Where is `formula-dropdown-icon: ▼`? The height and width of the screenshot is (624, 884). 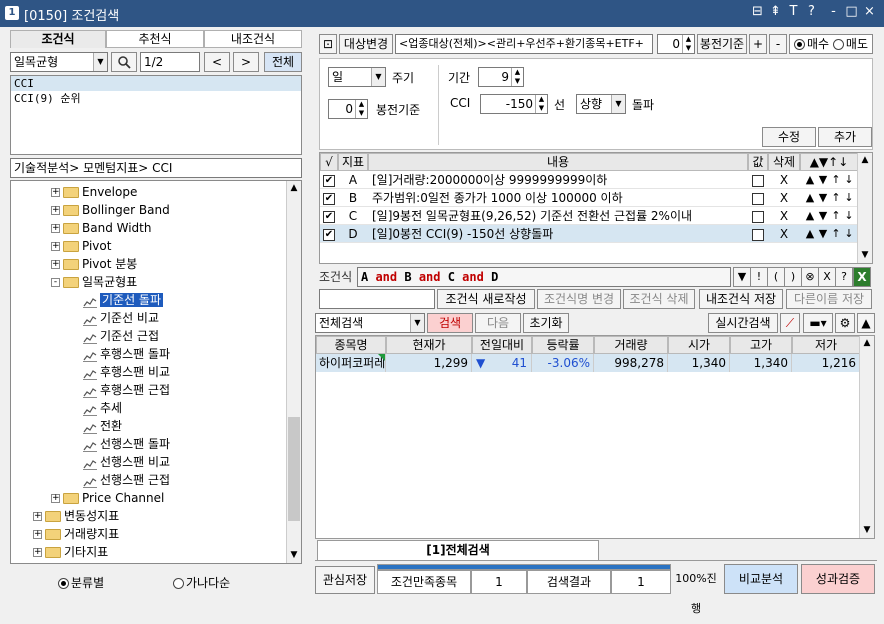
formula-dropdown-icon: ▼ is located at coordinates (742, 277).